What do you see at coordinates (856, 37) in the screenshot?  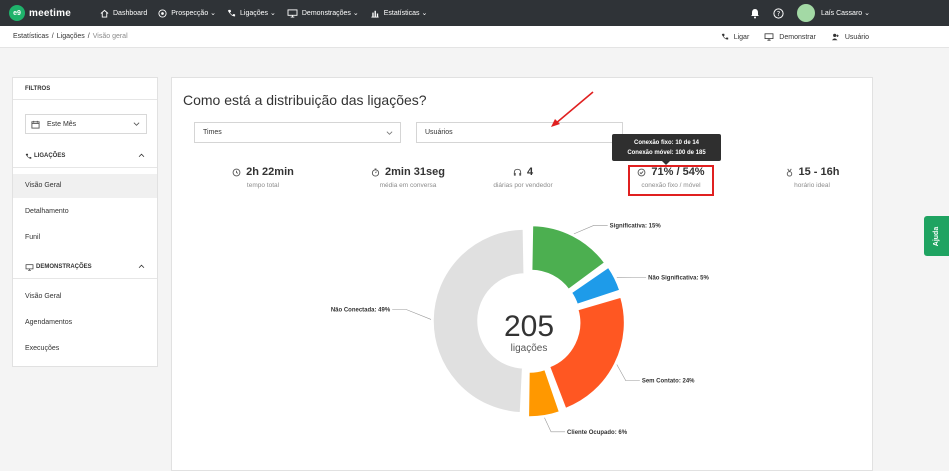 I see `user-button-label: Usuário` at bounding box center [856, 37].